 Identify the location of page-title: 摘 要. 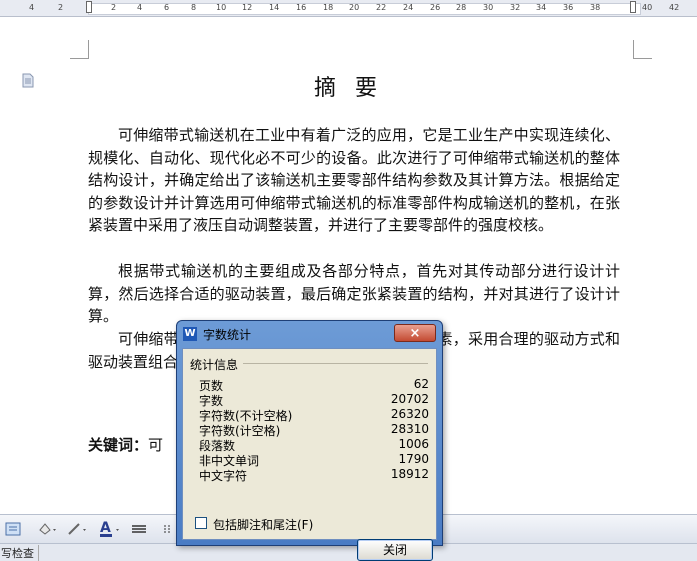
(348, 88).